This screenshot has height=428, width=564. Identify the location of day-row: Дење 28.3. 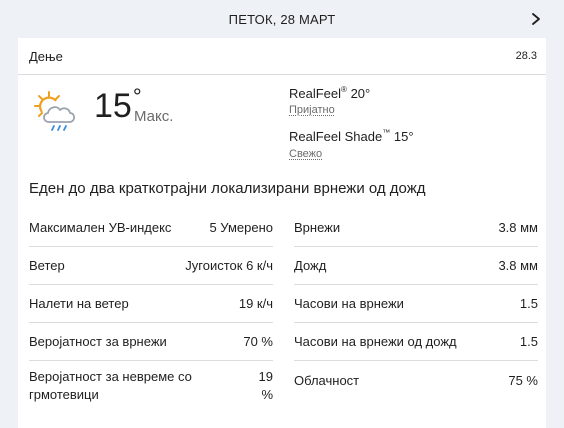
(282, 56).